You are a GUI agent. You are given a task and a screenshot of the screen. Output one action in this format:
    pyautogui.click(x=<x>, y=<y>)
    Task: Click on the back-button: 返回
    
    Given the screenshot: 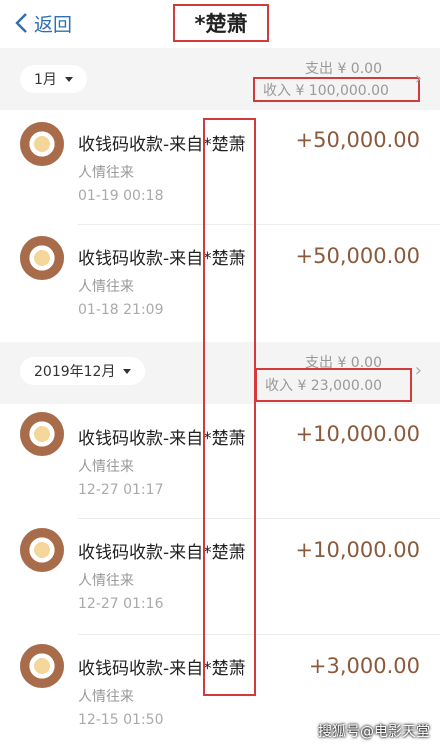 What is the action you would take?
    pyautogui.click(x=43, y=23)
    